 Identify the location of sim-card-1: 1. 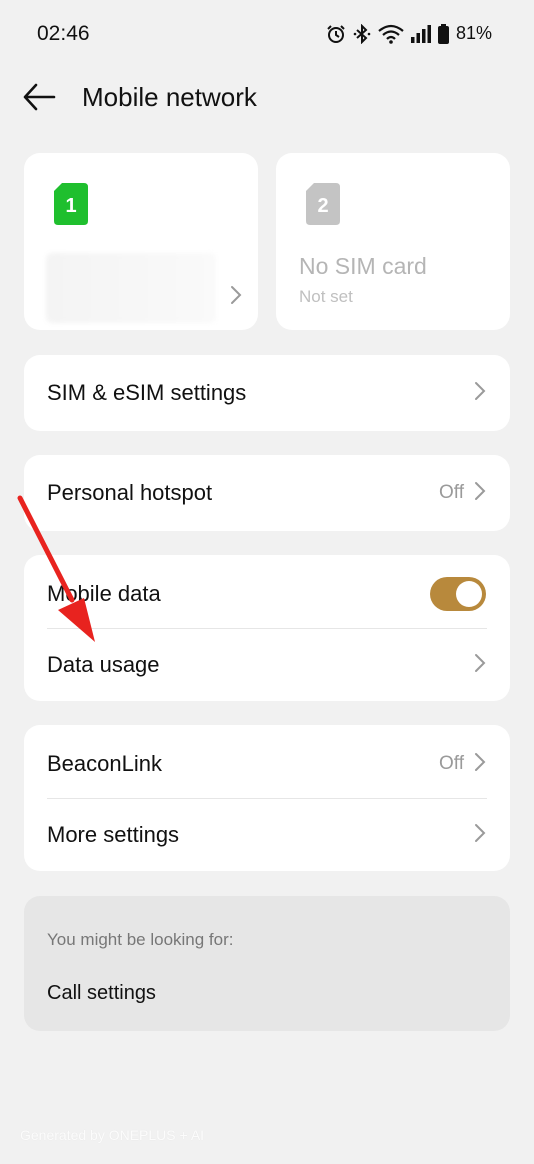
(141, 241).